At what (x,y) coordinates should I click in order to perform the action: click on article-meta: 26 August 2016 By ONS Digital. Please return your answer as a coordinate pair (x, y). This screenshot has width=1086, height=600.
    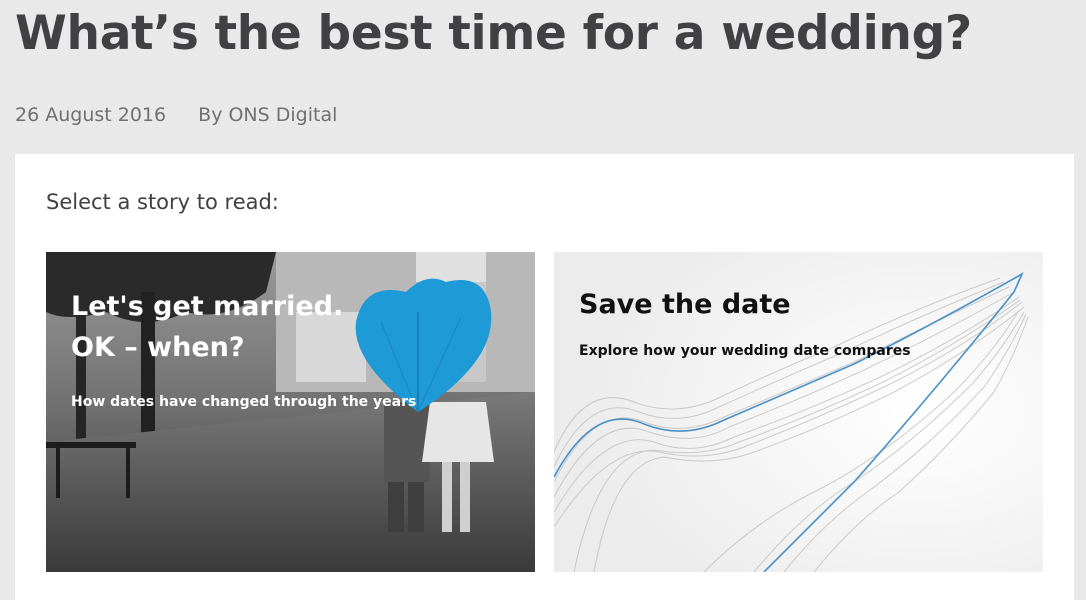
    Looking at the image, I should click on (176, 115).